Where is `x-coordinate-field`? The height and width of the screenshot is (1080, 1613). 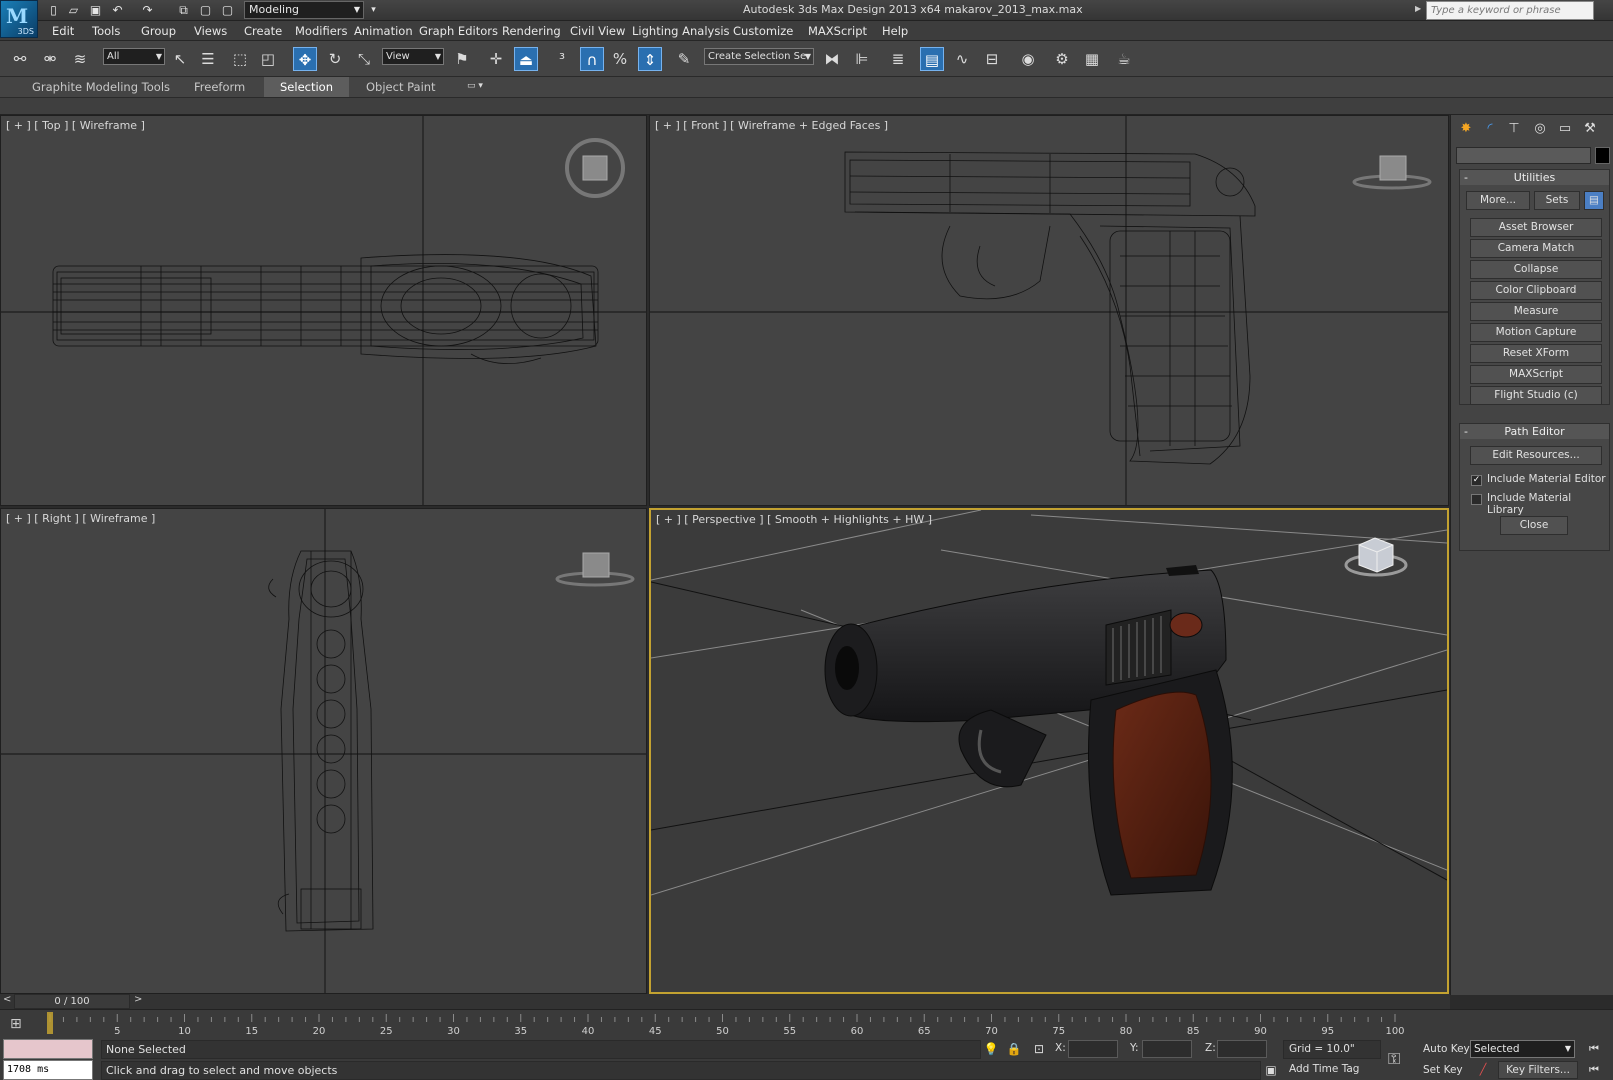
x-coordinate-field is located at coordinates (1093, 1049).